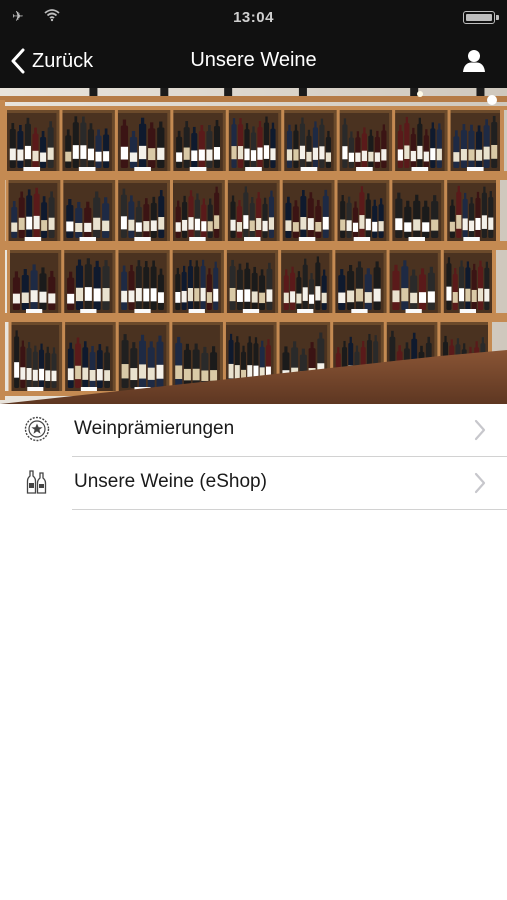 The image size is (507, 900). What do you see at coordinates (37, 429) in the screenshot?
I see `award-medal-icon` at bounding box center [37, 429].